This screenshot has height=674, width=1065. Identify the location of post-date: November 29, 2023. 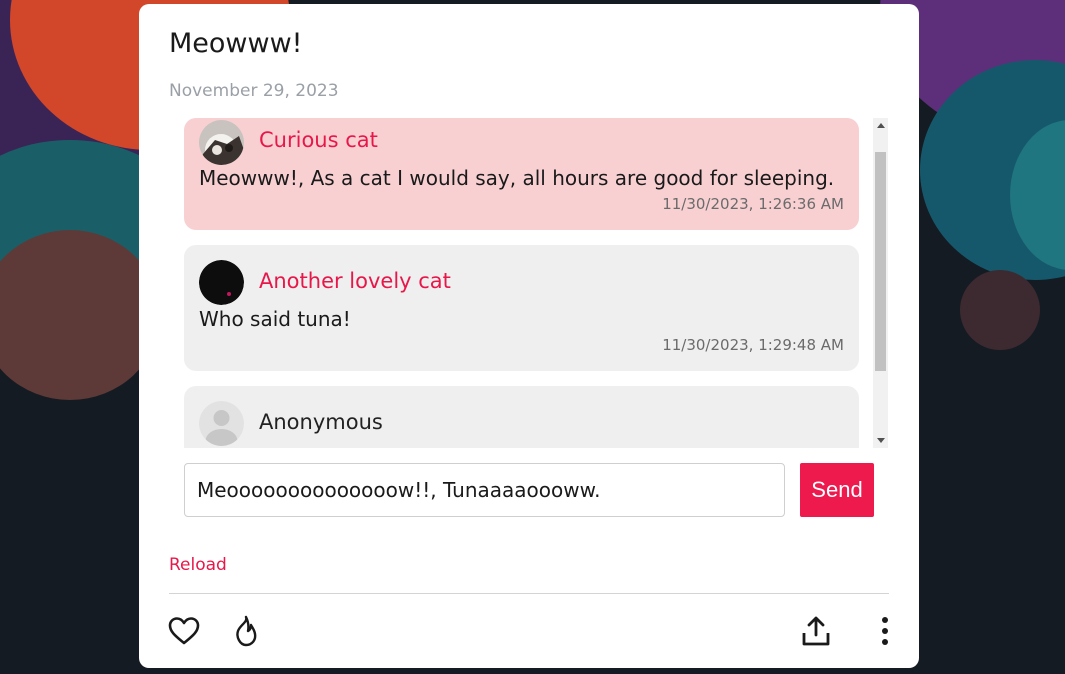
(254, 91).